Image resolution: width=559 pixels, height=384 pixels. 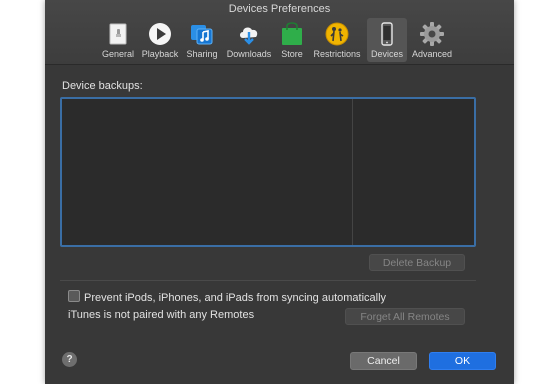 I want to click on toolbar-item-label: Advanced, so click(x=432, y=54).